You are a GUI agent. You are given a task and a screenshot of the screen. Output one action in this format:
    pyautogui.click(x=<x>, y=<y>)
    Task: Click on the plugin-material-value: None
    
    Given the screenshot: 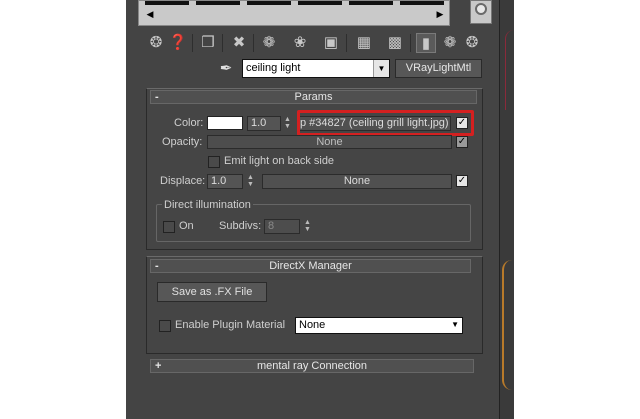 What is the action you would take?
    pyautogui.click(x=312, y=325)
    